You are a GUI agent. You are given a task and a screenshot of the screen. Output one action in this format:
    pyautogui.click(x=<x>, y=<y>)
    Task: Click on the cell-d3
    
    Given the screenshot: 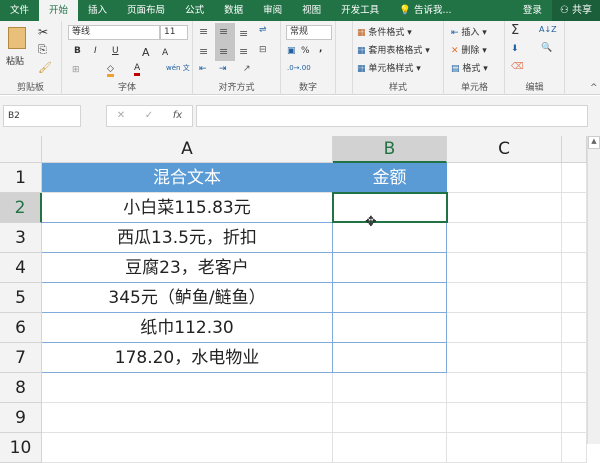 What is the action you would take?
    pyautogui.click(x=574, y=238)
    